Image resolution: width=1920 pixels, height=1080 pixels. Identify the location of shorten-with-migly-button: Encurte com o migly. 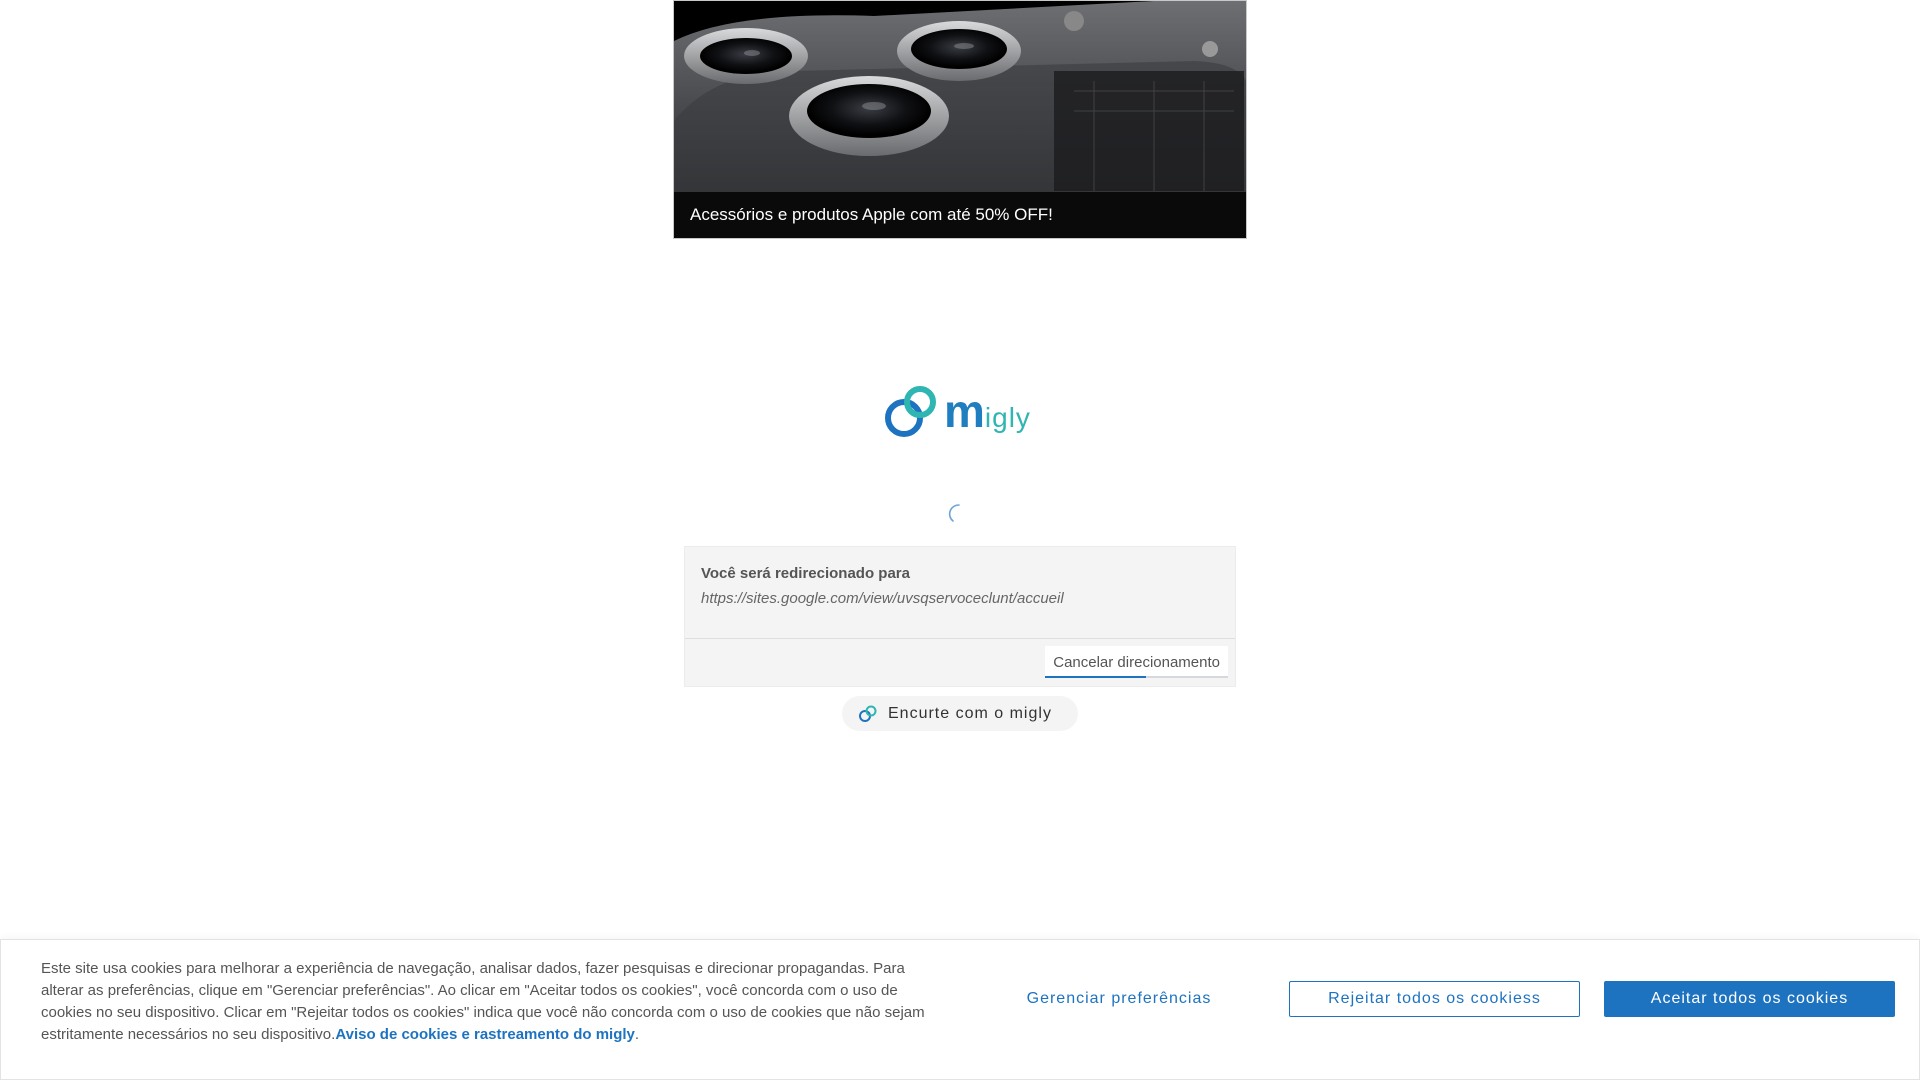
(960, 713).